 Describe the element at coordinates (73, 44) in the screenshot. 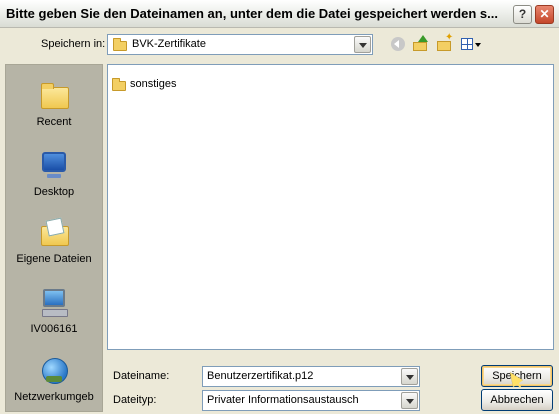

I see `save-in-label: Speichern in:` at that location.